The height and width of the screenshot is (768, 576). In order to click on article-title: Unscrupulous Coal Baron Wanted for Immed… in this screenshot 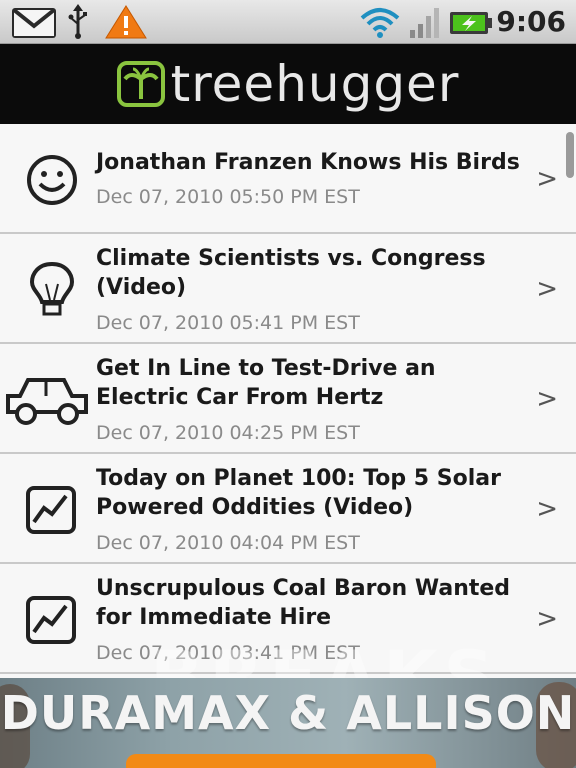, I will do `click(303, 603)`.